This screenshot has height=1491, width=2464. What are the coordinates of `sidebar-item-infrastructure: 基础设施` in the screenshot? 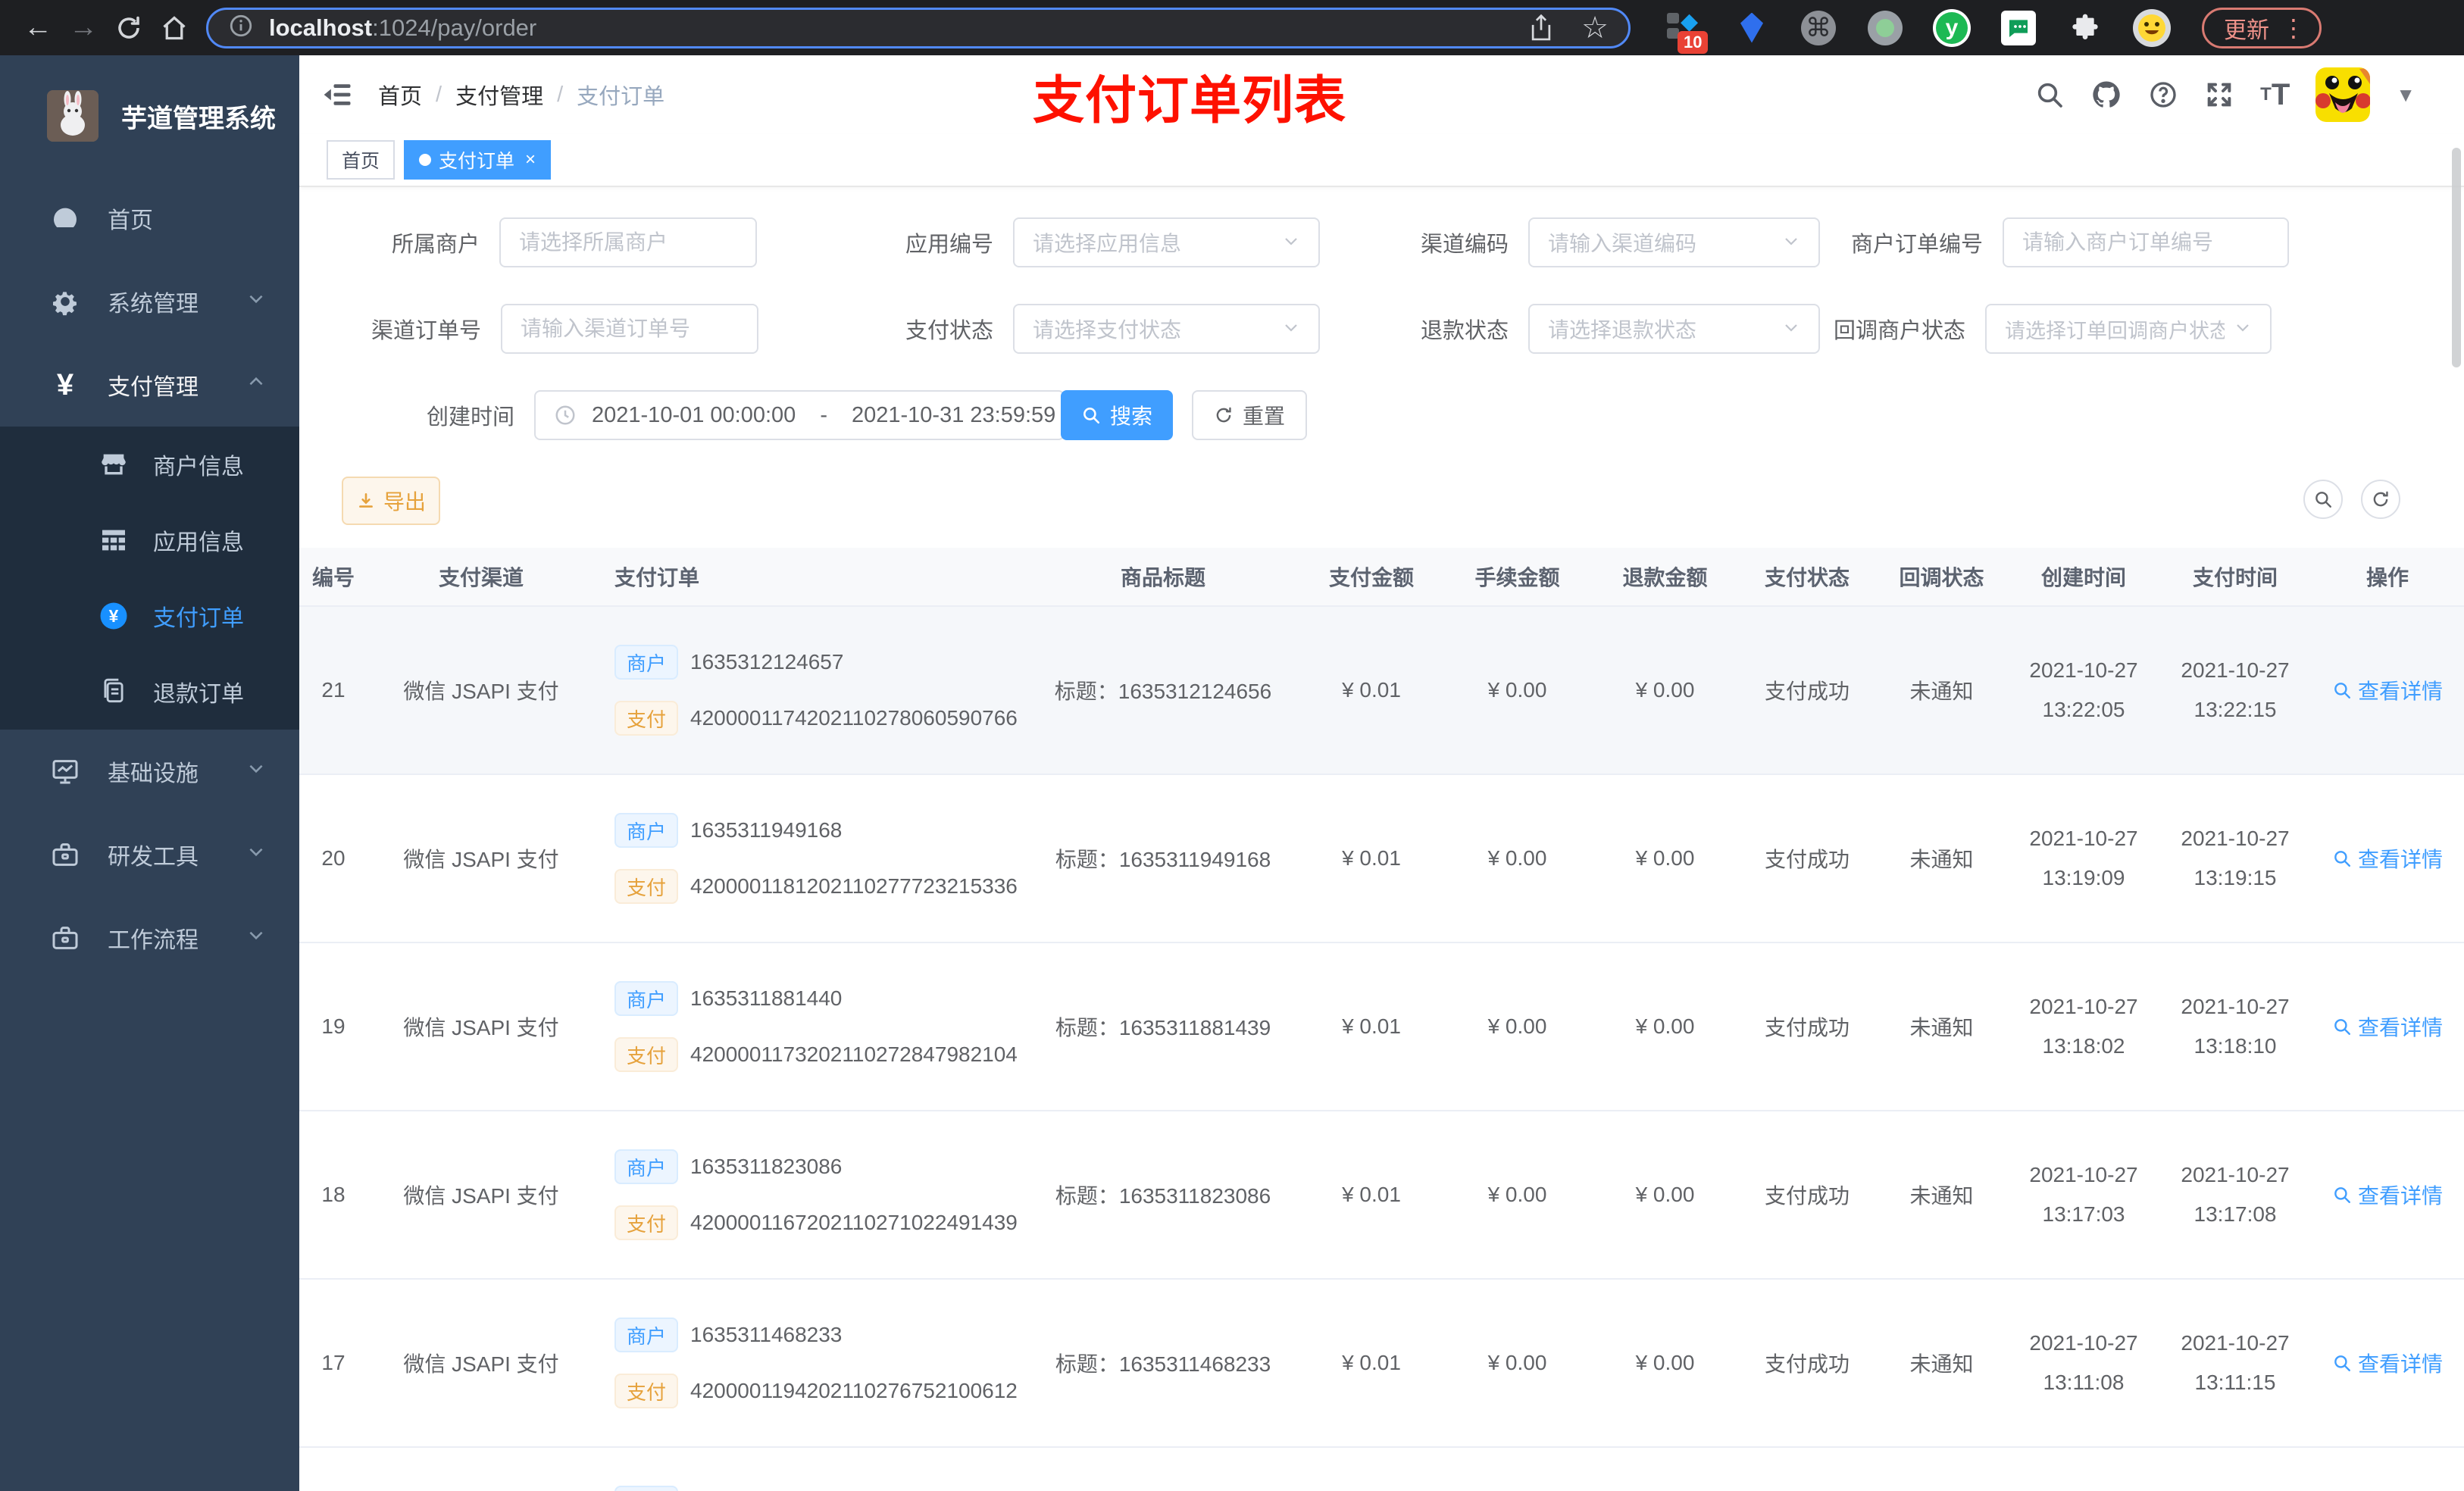 It's located at (149, 771).